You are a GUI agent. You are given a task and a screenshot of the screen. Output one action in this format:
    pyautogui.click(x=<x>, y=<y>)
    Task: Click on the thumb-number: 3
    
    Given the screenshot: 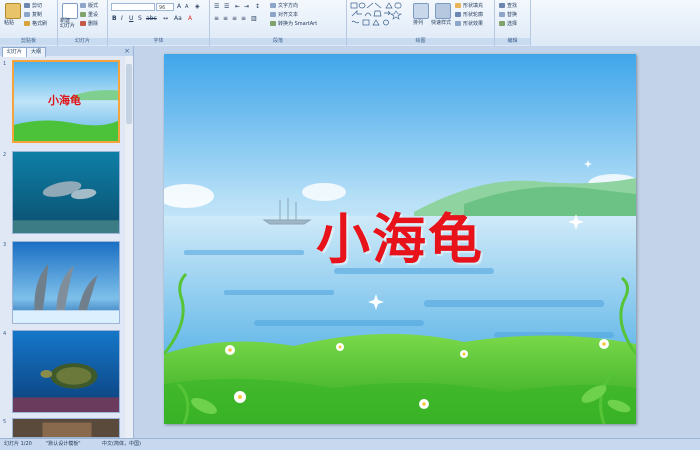 What is the action you would take?
    pyautogui.click(x=5, y=245)
    